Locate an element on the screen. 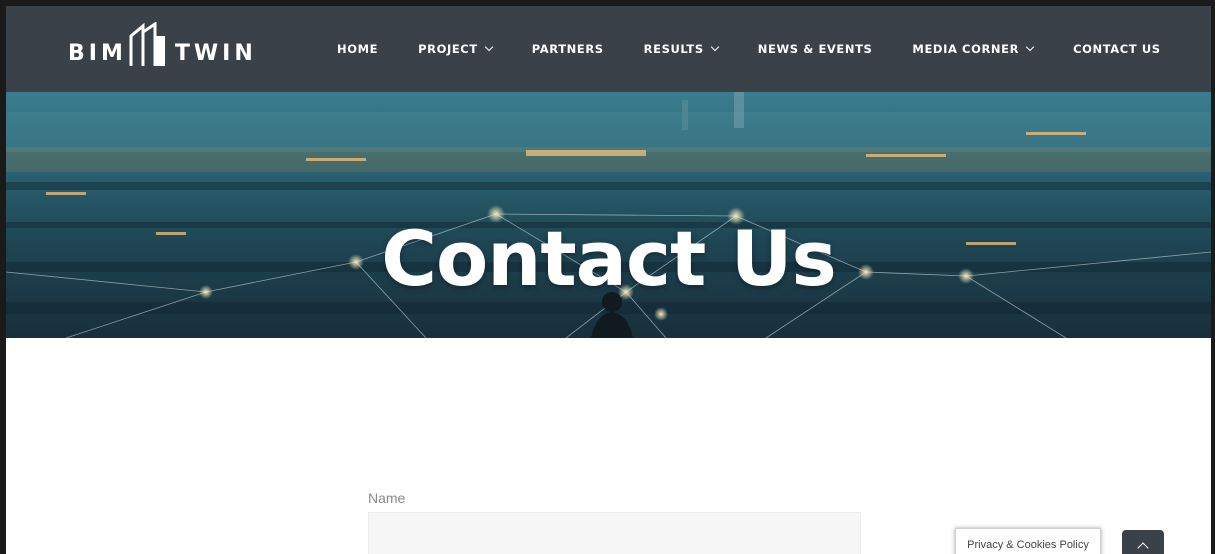  nav-project: PROJECT is located at coordinates (456, 49).